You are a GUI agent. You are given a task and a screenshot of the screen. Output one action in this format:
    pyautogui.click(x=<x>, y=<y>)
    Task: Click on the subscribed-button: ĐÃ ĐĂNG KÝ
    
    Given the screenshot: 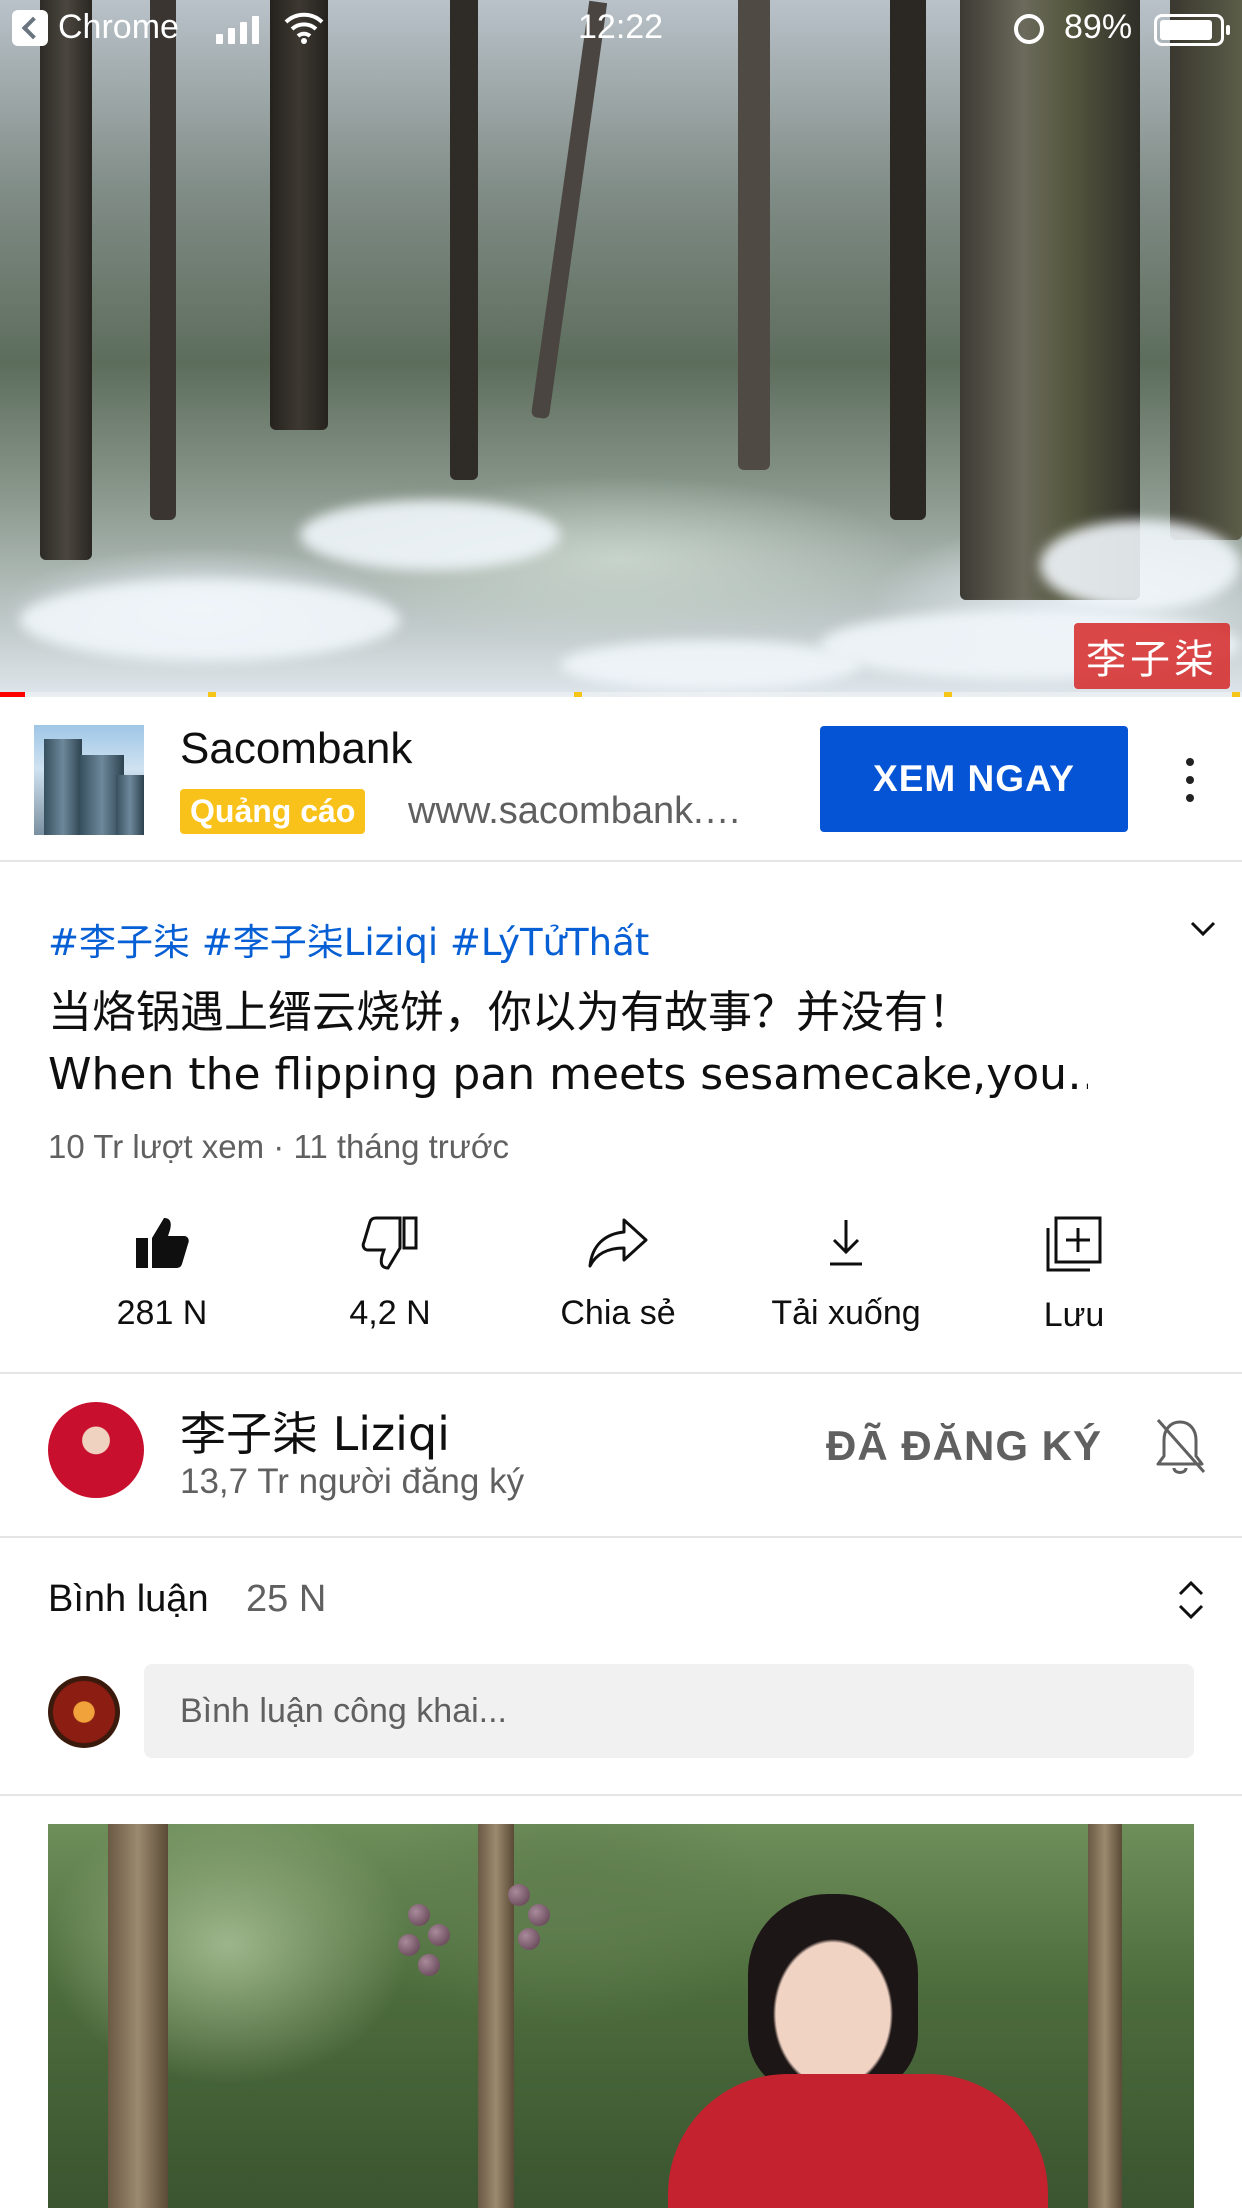 What is the action you would take?
    pyautogui.click(x=964, y=1446)
    